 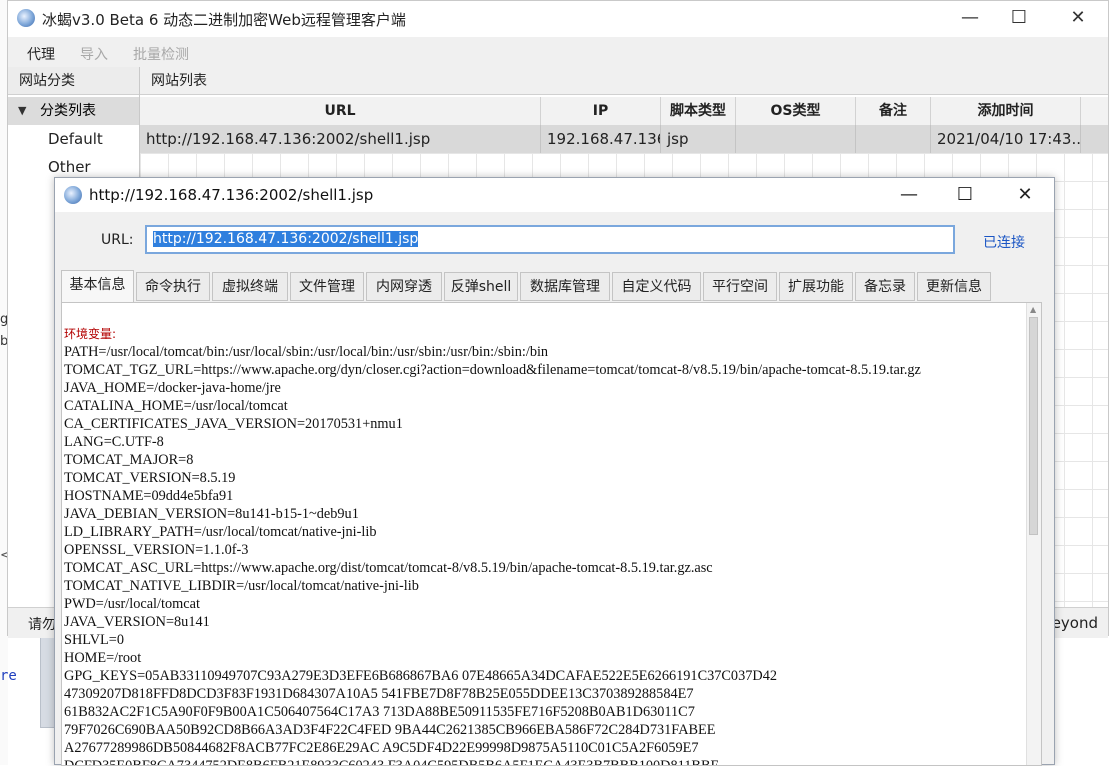 I want to click on url-input: http://192.168.47.136:2002/shell1.jsp, so click(x=550, y=239).